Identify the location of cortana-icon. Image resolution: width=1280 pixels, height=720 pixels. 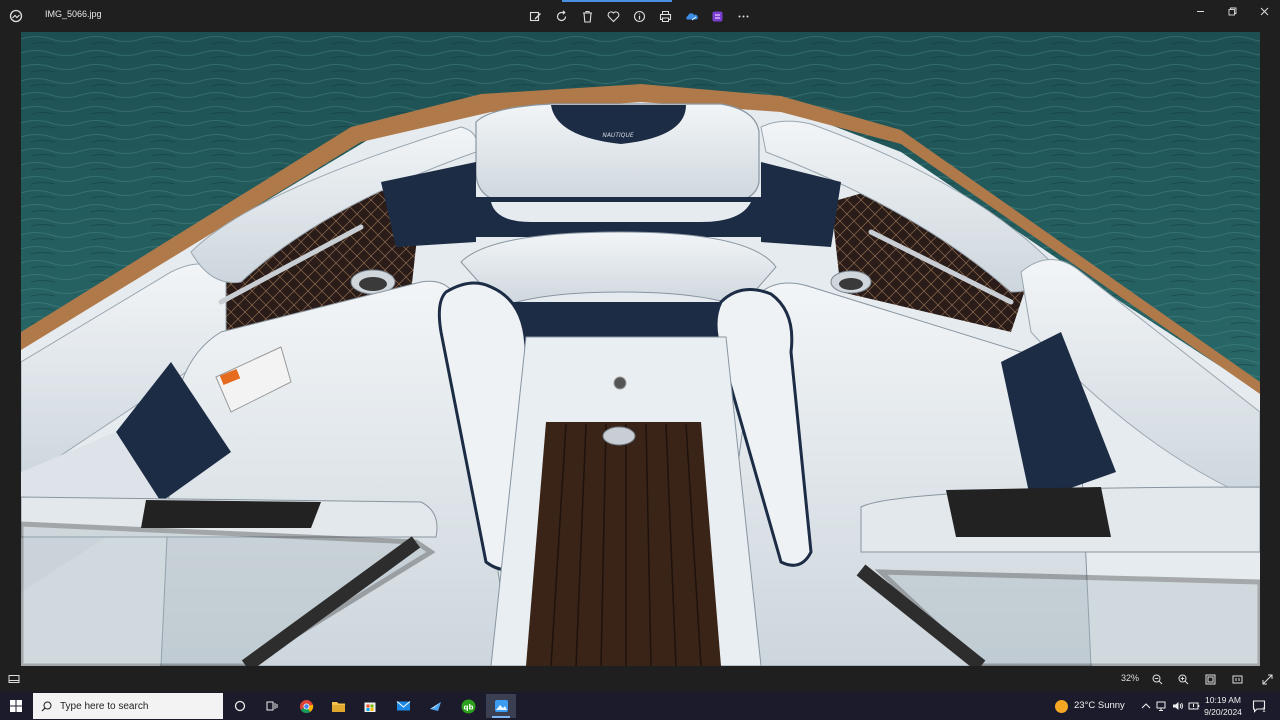
(240, 706).